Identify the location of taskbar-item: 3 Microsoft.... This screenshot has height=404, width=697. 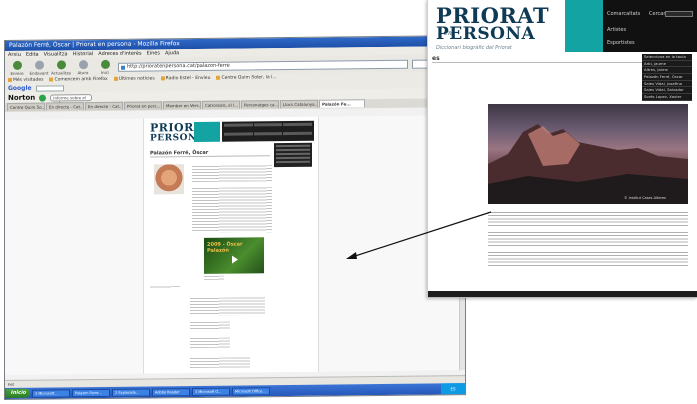
(51, 393).